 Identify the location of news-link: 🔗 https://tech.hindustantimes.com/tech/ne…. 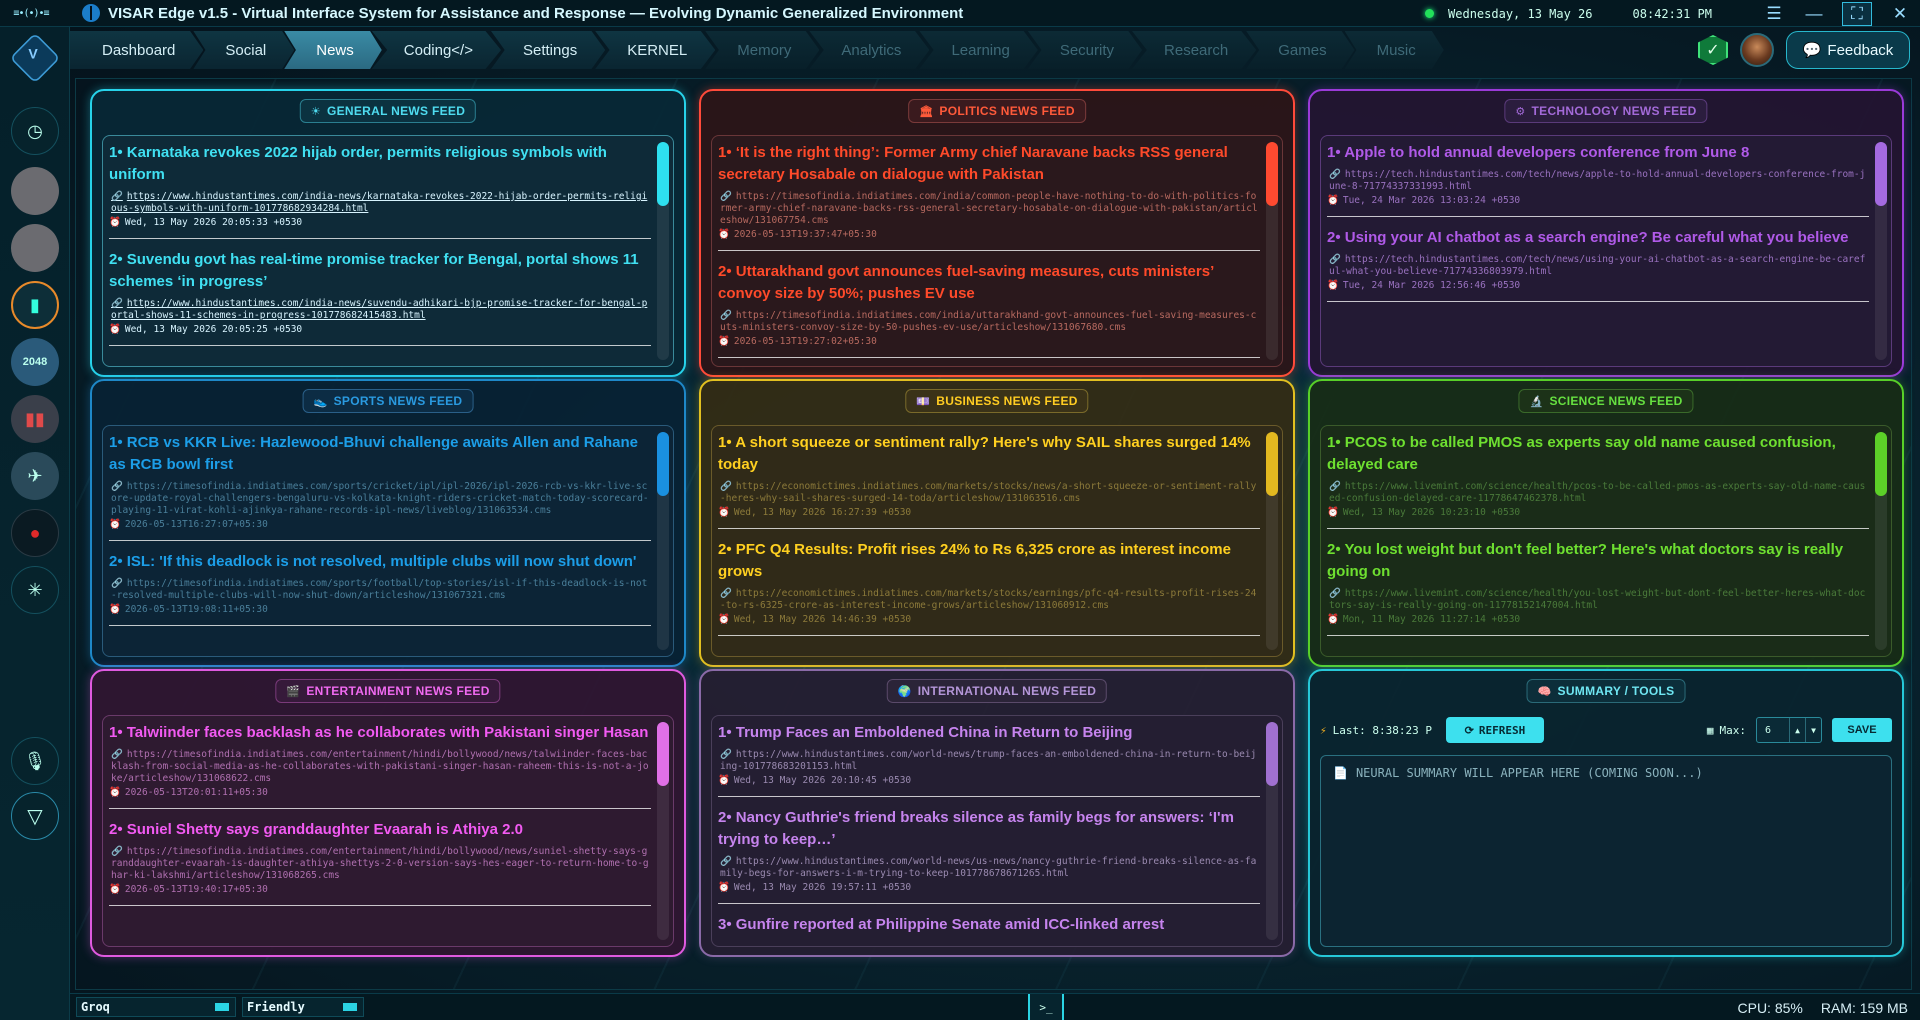
(1598, 181).